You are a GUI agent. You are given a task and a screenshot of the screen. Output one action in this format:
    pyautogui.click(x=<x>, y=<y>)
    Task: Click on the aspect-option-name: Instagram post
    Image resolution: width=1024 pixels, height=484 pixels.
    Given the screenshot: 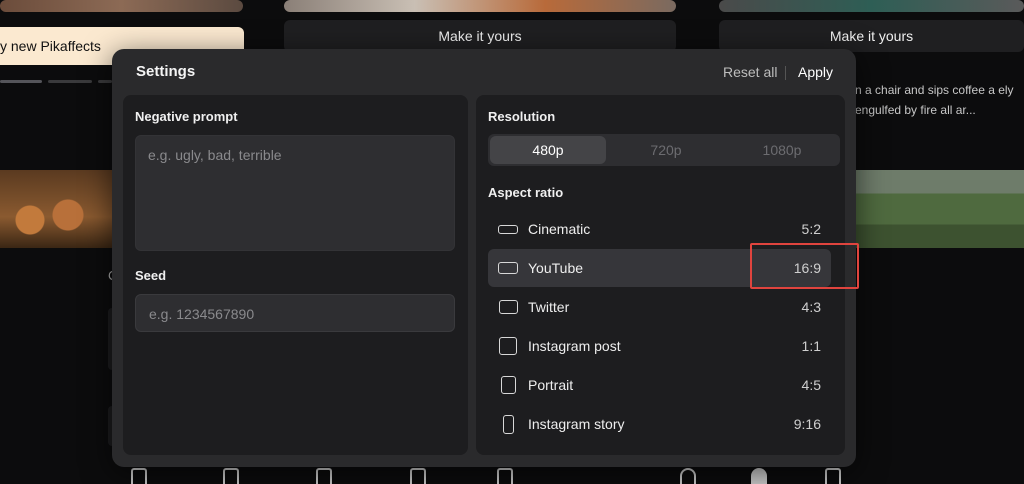 What is the action you would take?
    pyautogui.click(x=574, y=346)
    